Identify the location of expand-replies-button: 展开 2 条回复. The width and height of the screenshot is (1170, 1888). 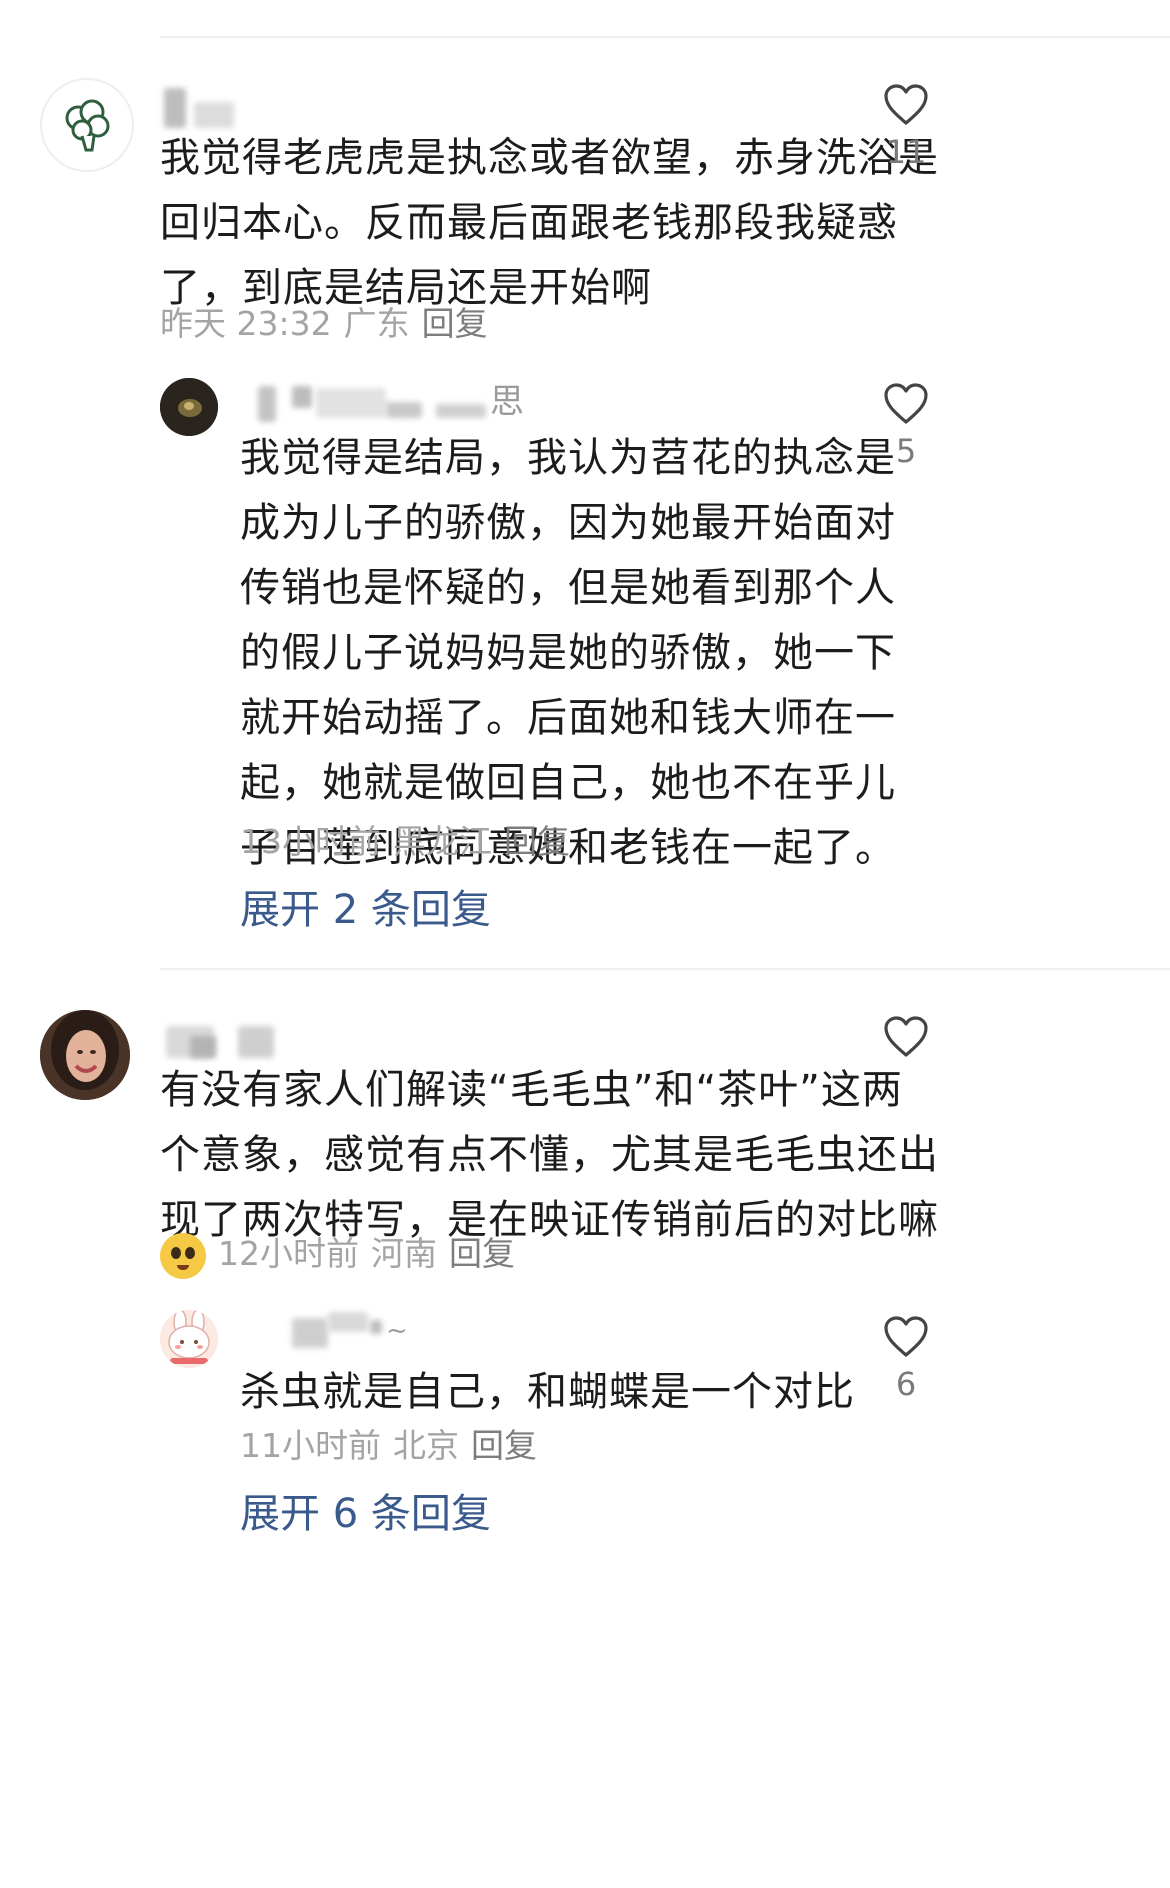
(365, 910).